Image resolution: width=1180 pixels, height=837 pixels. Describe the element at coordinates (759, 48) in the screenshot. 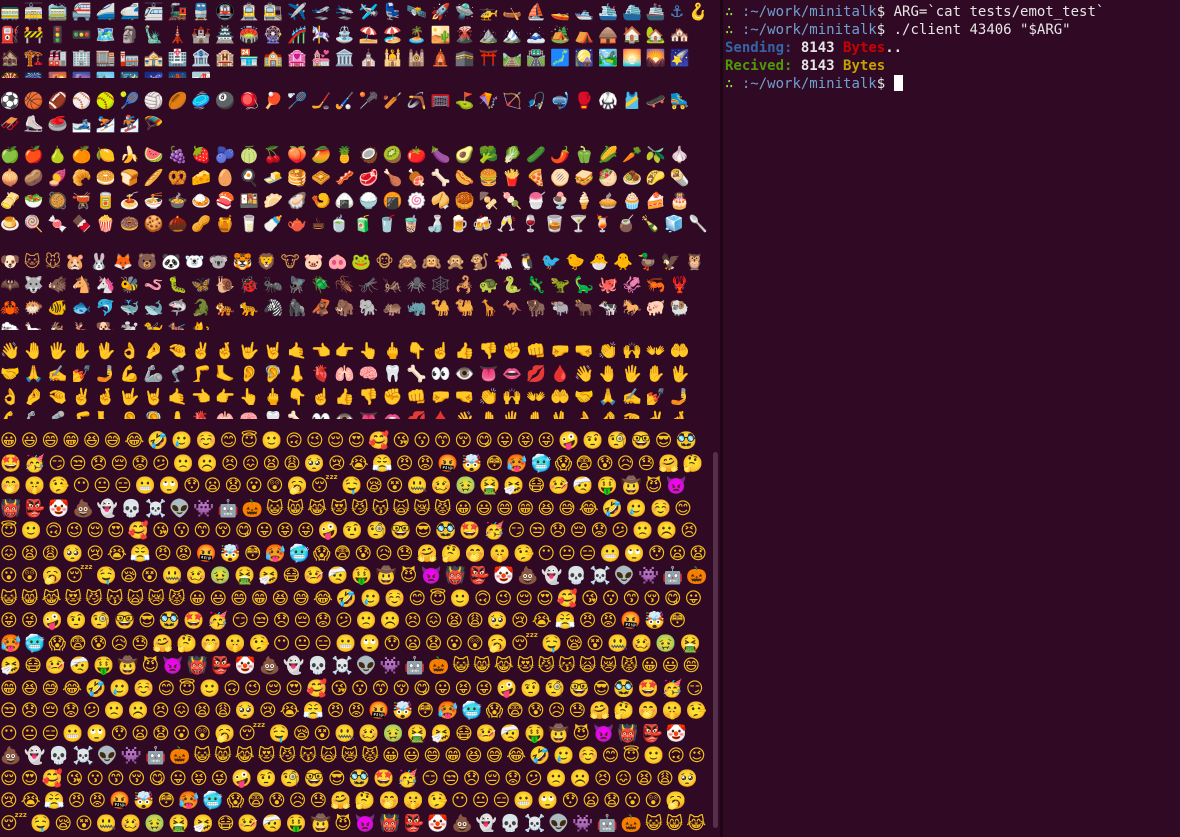

I see `sending-label: Sending:` at that location.